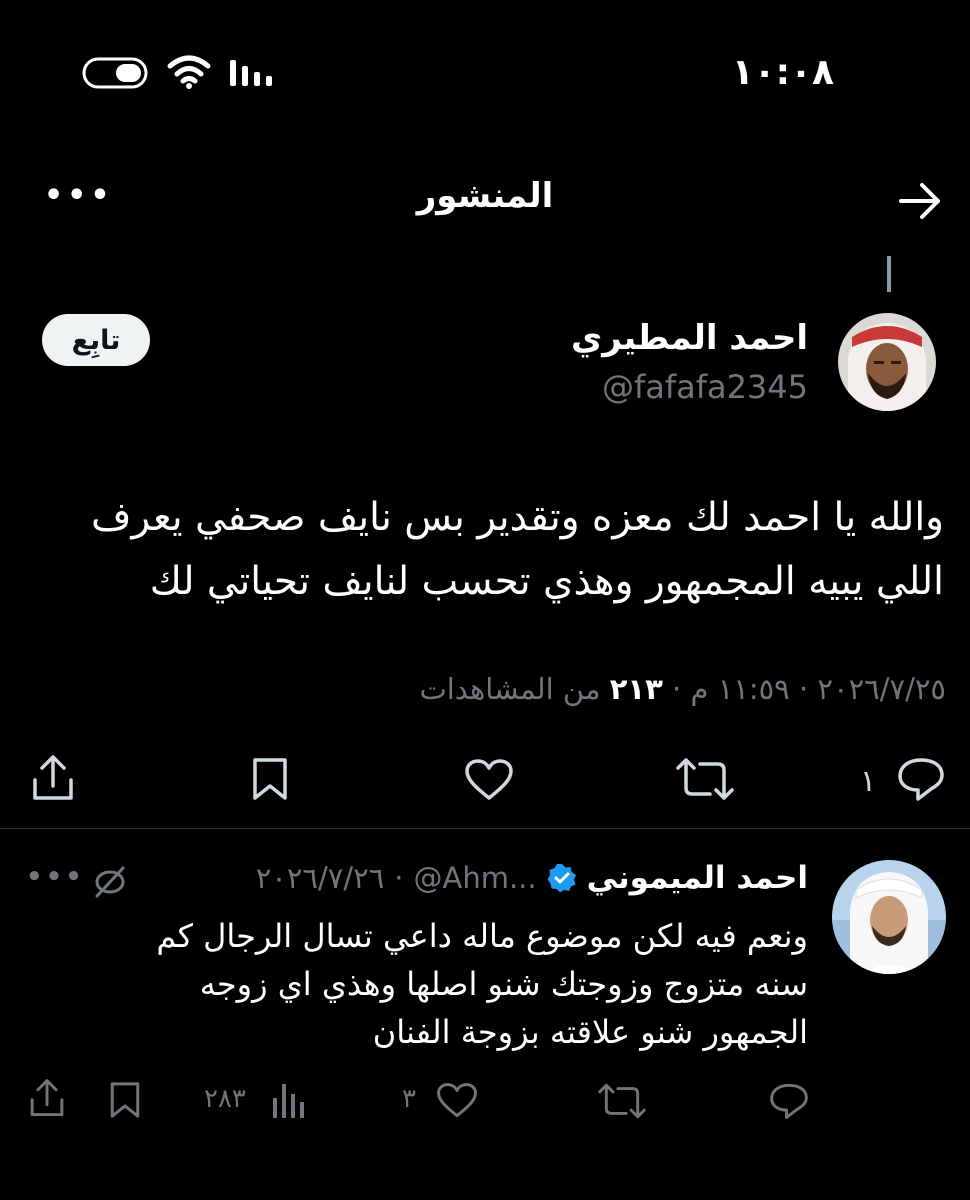 The width and height of the screenshot is (970, 1200). Describe the element at coordinates (503, 984) in the screenshot. I see `reply-text-line: سنه متزوج وزوجتك شنو اصلها وهذي اي زوجه` at that location.